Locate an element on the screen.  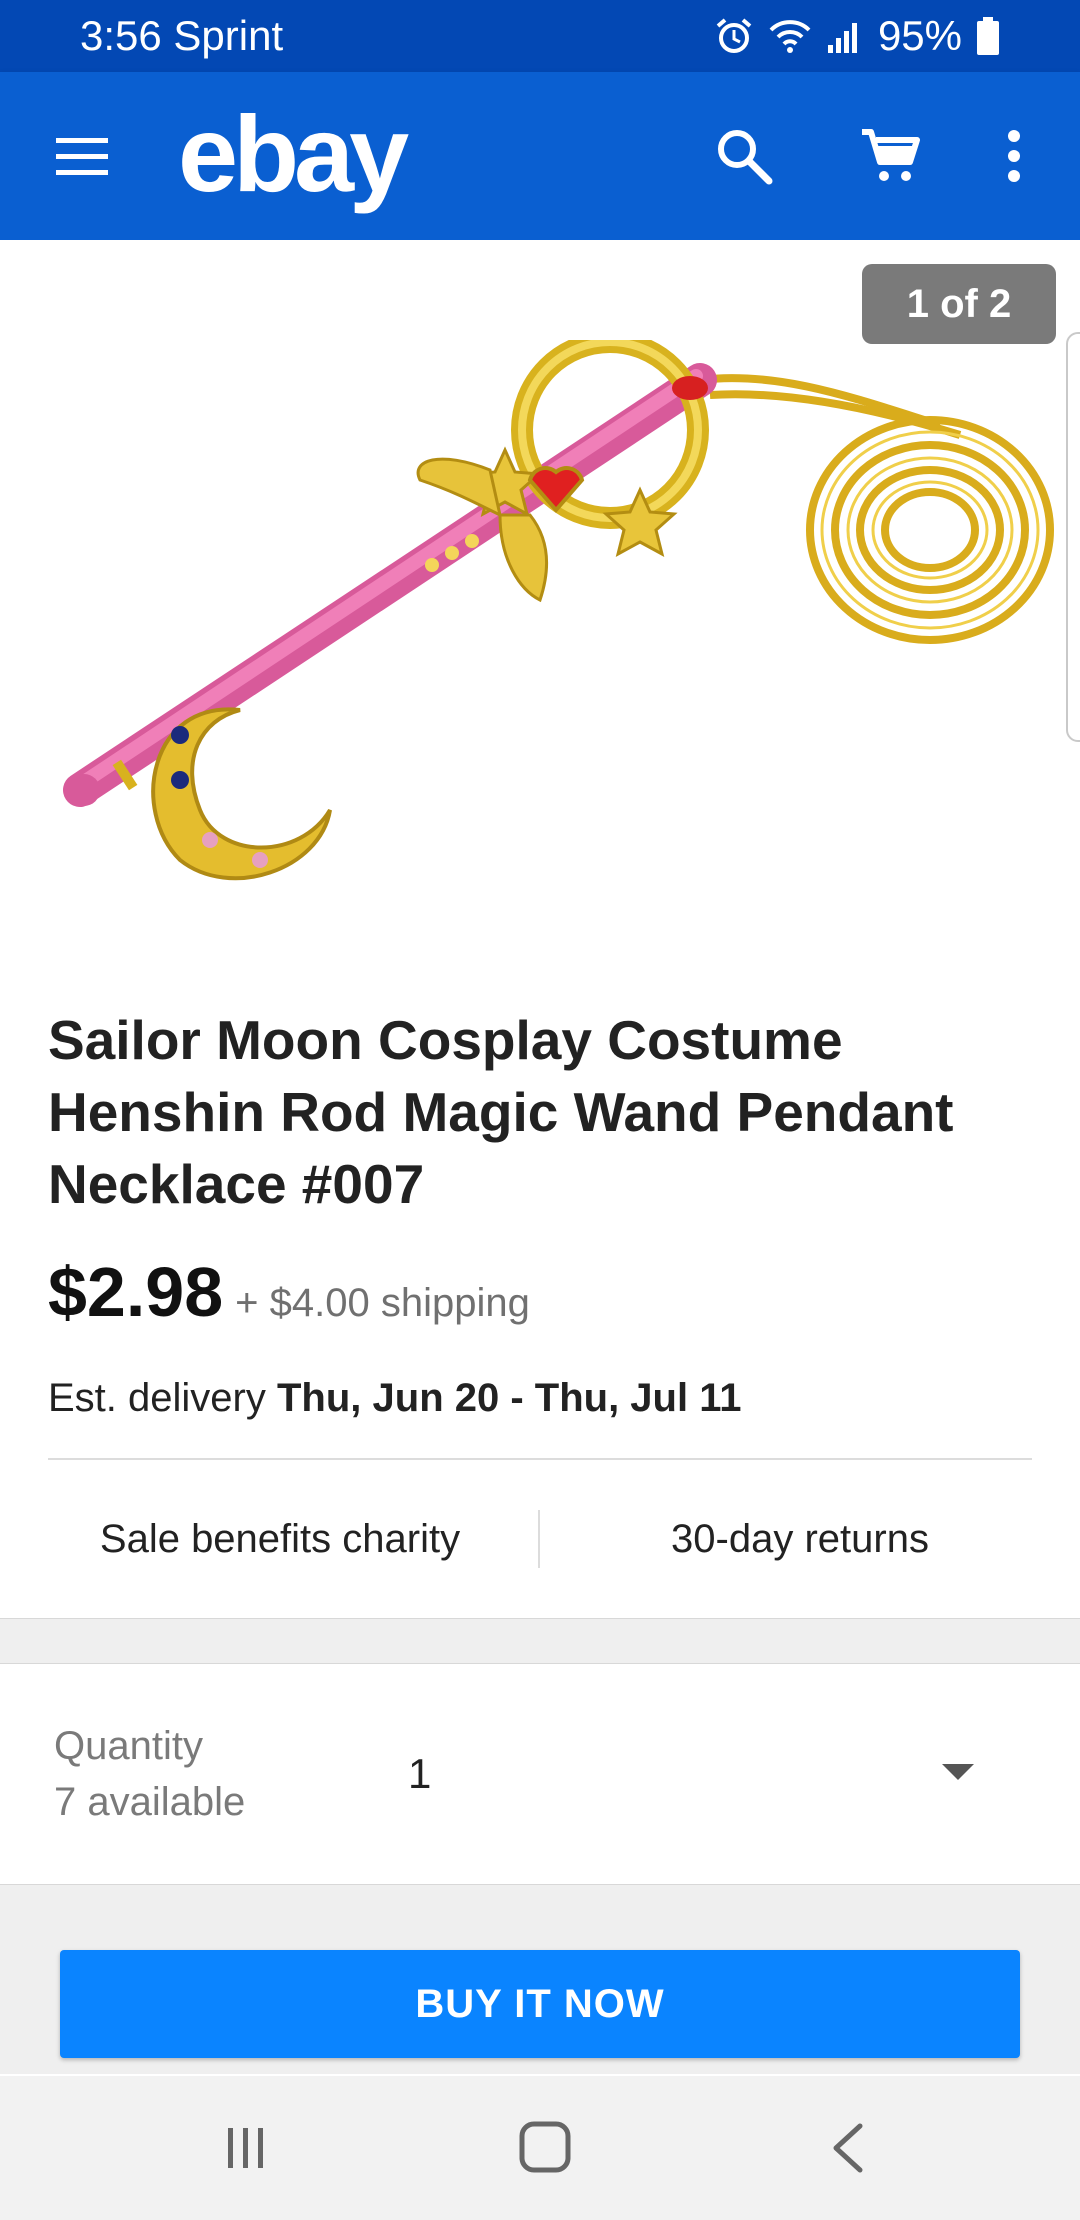
recents-icon is located at coordinates (245, 2148).